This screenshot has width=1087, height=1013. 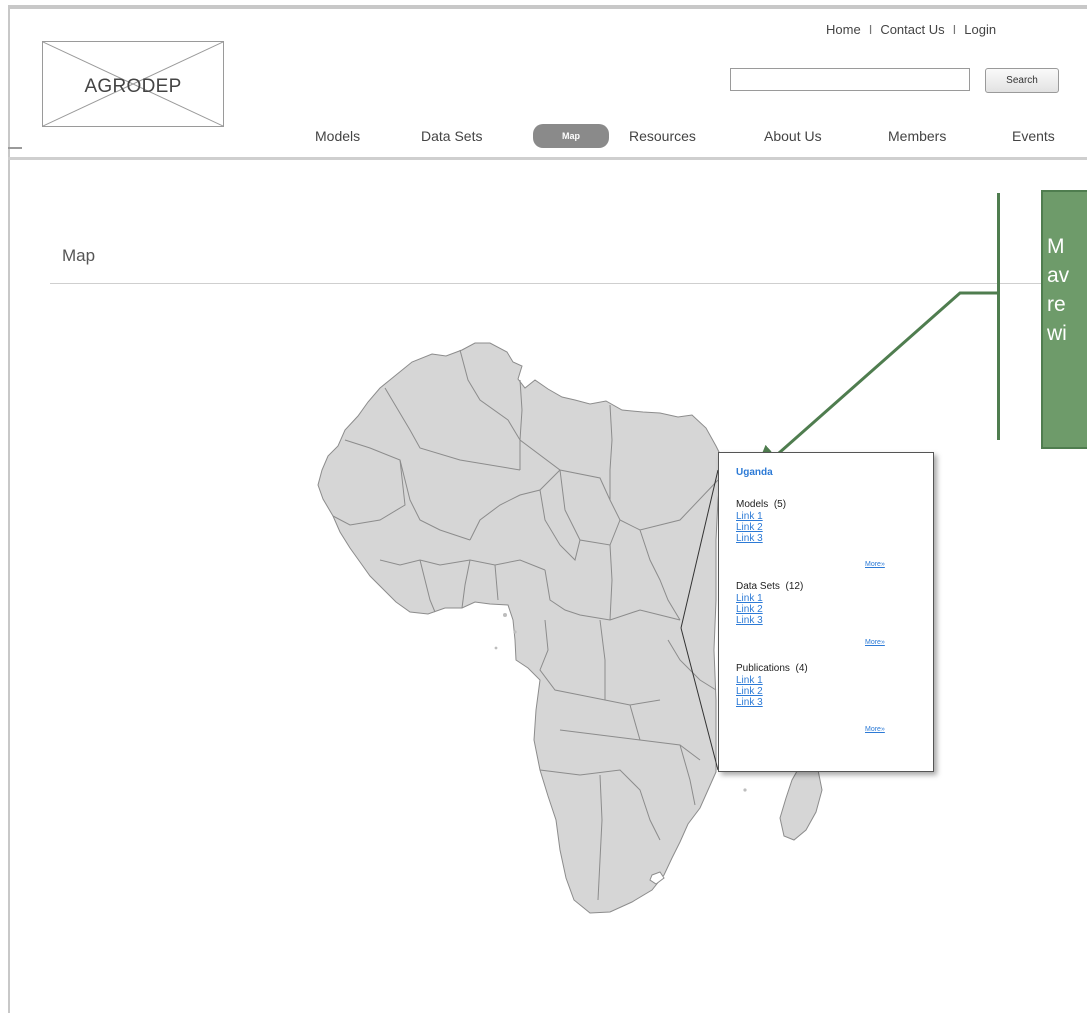 What do you see at coordinates (772, 668) in the screenshot?
I see `popup-section-title: Publications (4)` at bounding box center [772, 668].